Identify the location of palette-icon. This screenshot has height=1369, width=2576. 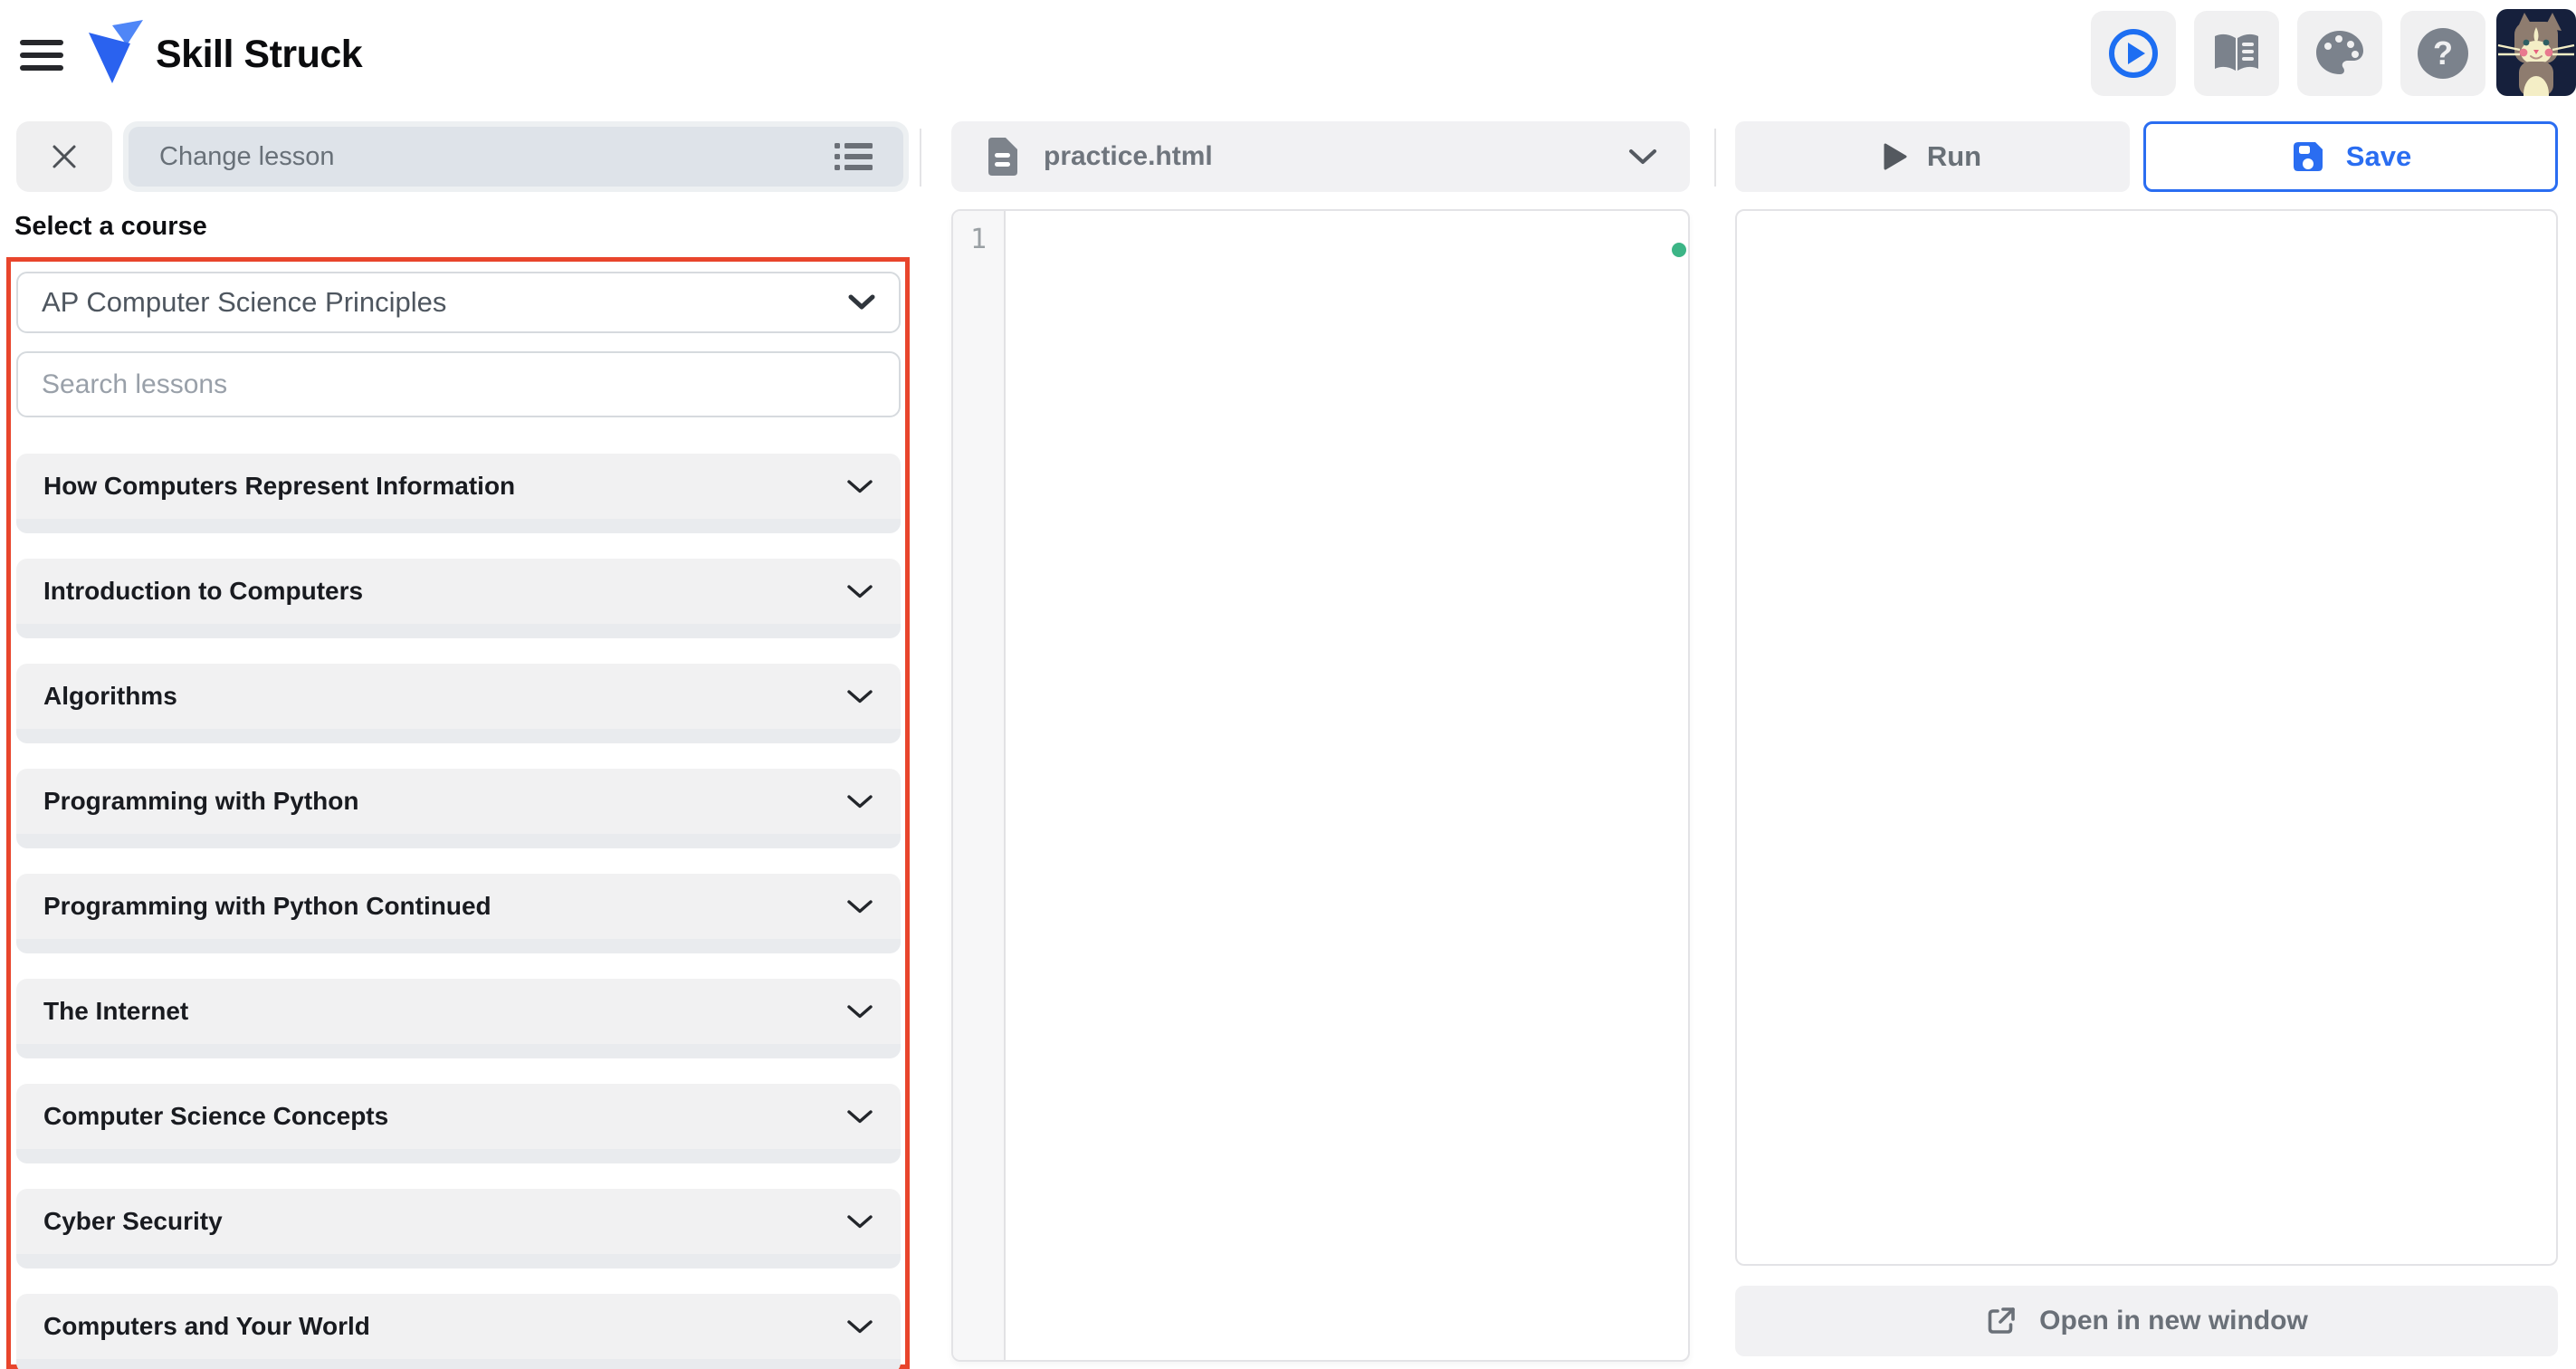
(2340, 52).